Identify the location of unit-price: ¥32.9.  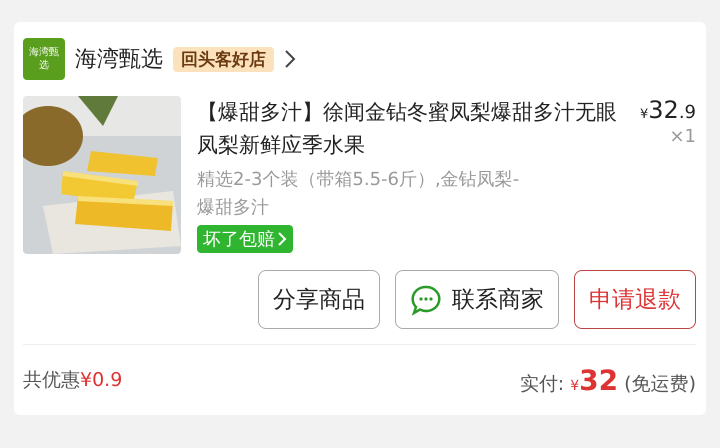
(668, 110).